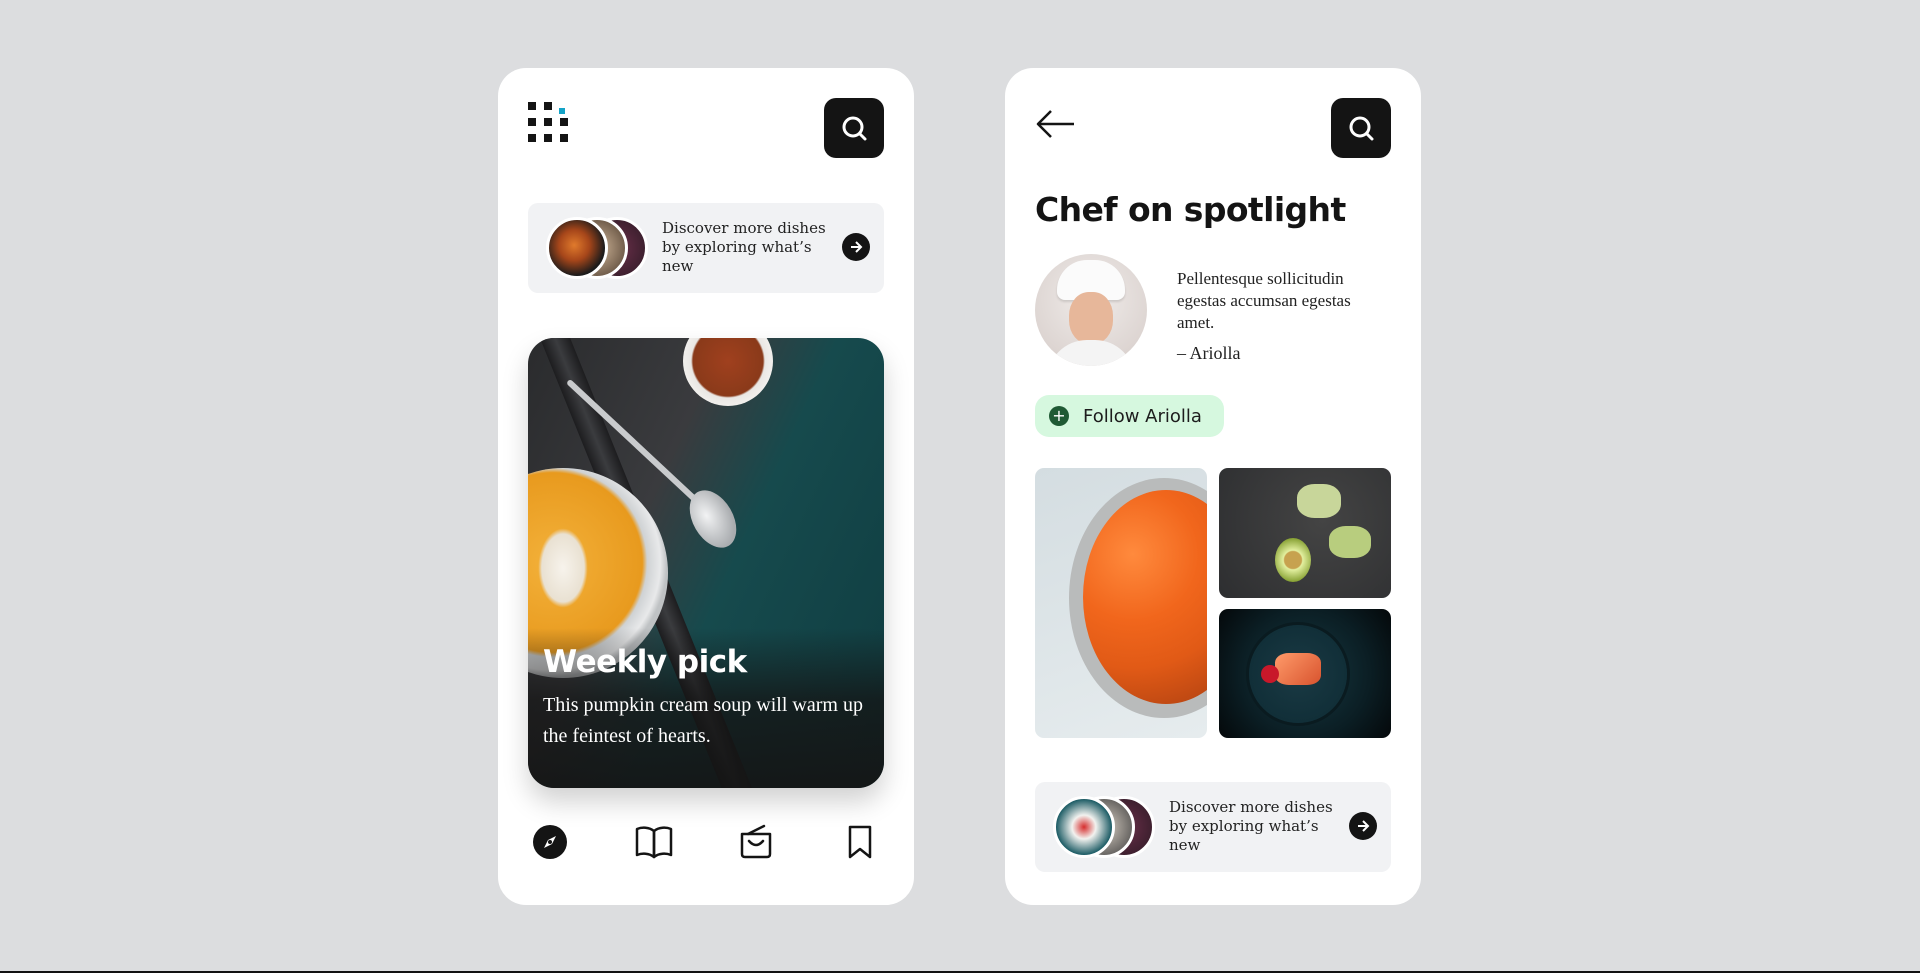 The height and width of the screenshot is (973, 1920). I want to click on menu-grid-icon, so click(552, 126).